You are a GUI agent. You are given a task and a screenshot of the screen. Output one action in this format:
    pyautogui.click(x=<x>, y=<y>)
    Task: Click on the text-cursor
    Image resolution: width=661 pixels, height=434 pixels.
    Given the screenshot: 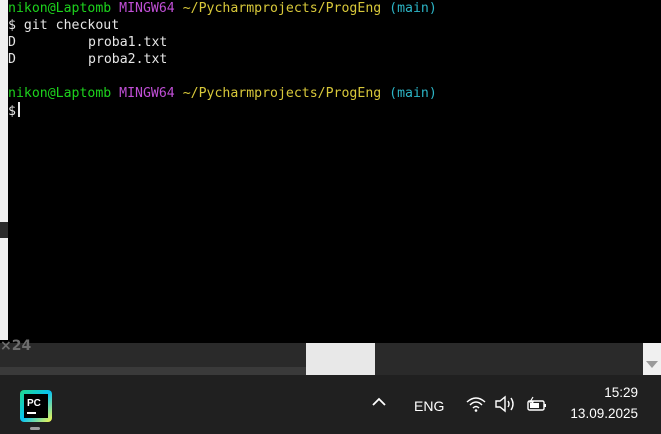 What is the action you would take?
    pyautogui.click(x=18, y=109)
    